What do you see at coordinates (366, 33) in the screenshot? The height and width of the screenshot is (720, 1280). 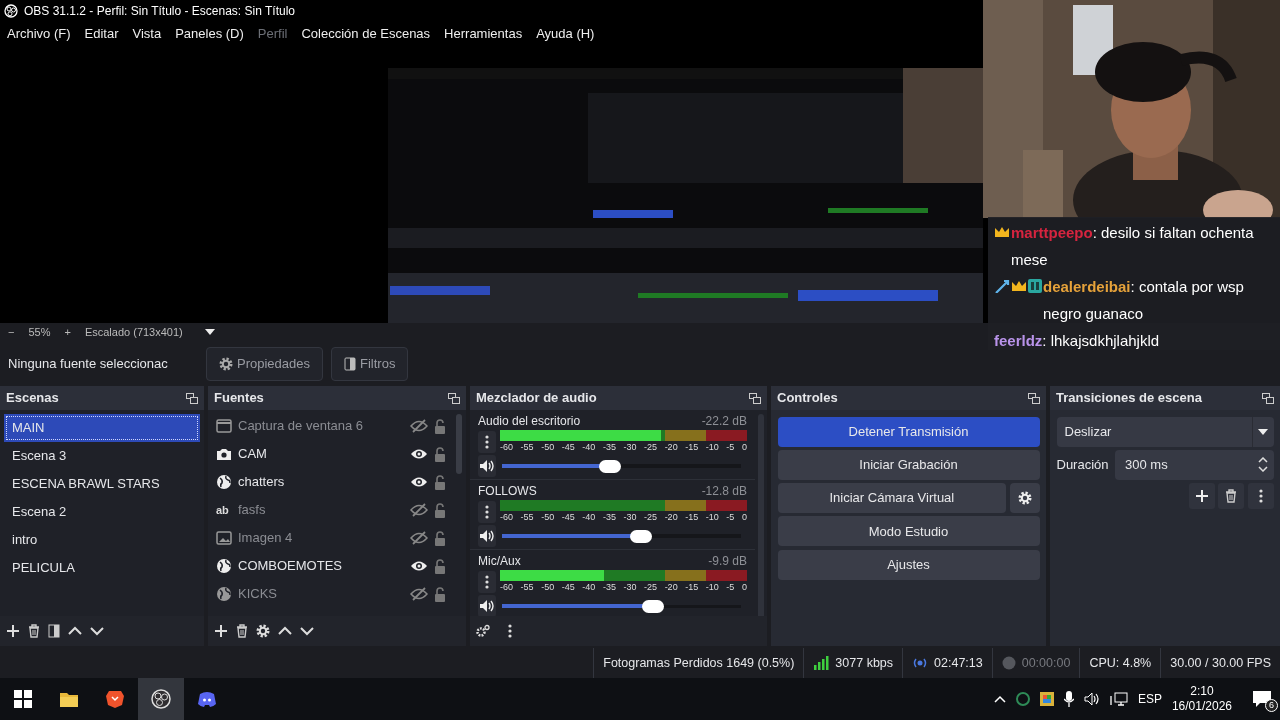 I see `menu-item: Colección de Escenas` at bounding box center [366, 33].